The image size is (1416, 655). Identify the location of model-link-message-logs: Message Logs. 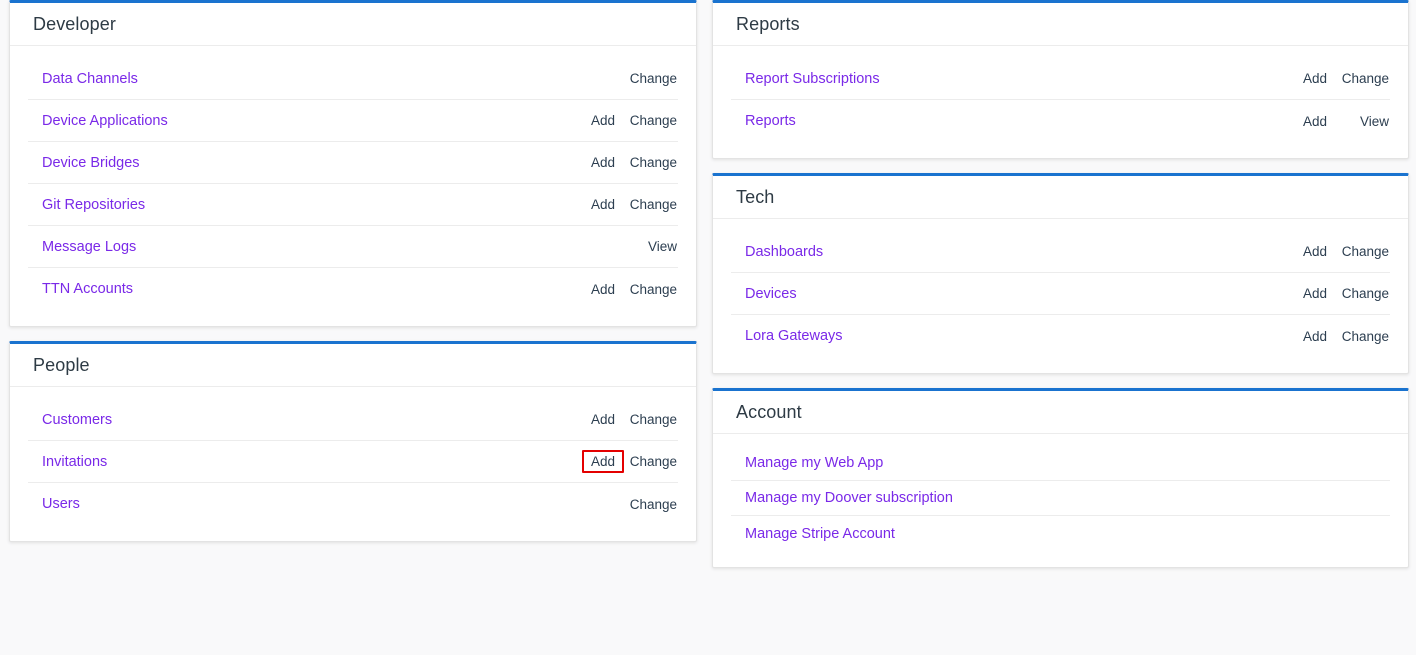
(303, 247).